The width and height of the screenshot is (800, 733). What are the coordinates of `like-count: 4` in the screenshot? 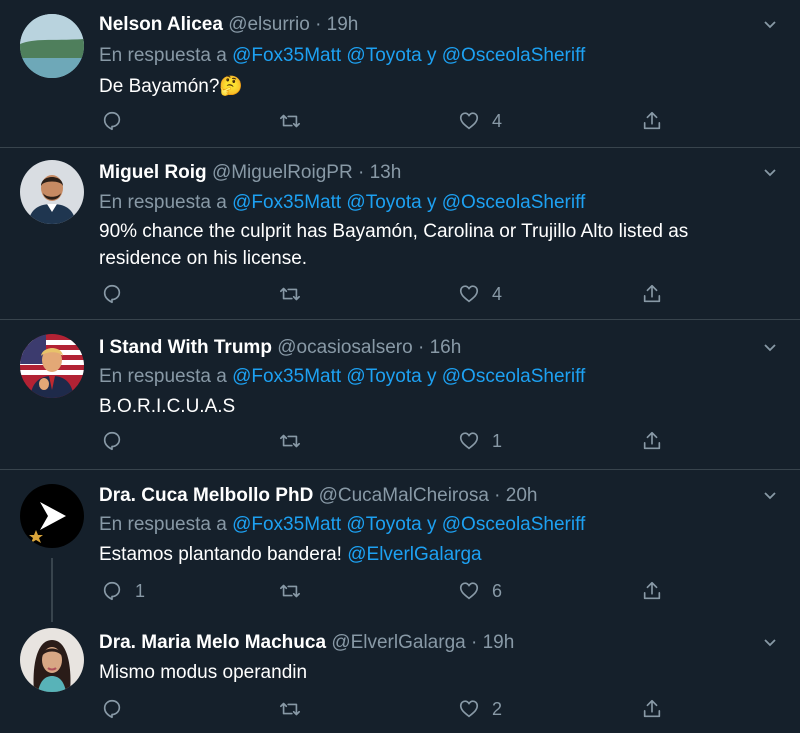 It's located at (497, 120).